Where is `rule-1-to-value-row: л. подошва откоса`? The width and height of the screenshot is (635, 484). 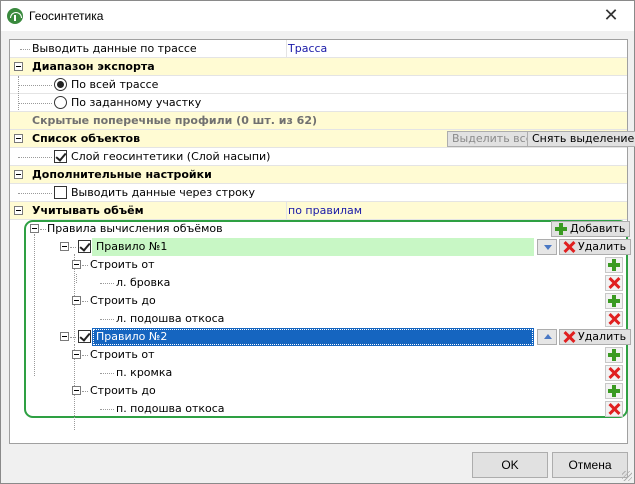 rule-1-to-value-row: л. подошва откоса is located at coordinates (347, 319).